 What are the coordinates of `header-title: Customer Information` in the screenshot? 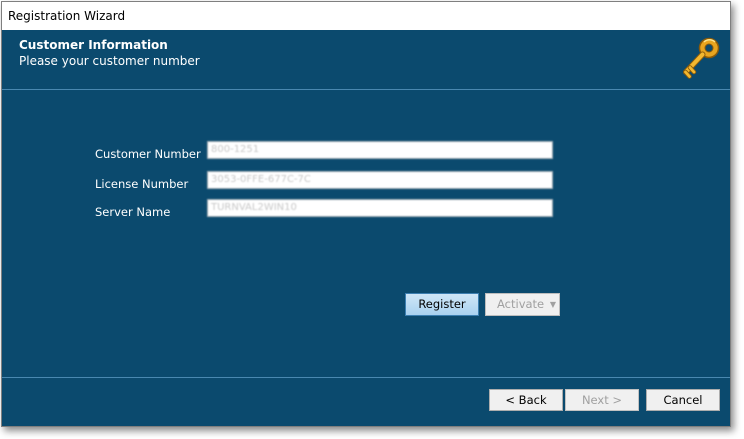 It's located at (93, 45).